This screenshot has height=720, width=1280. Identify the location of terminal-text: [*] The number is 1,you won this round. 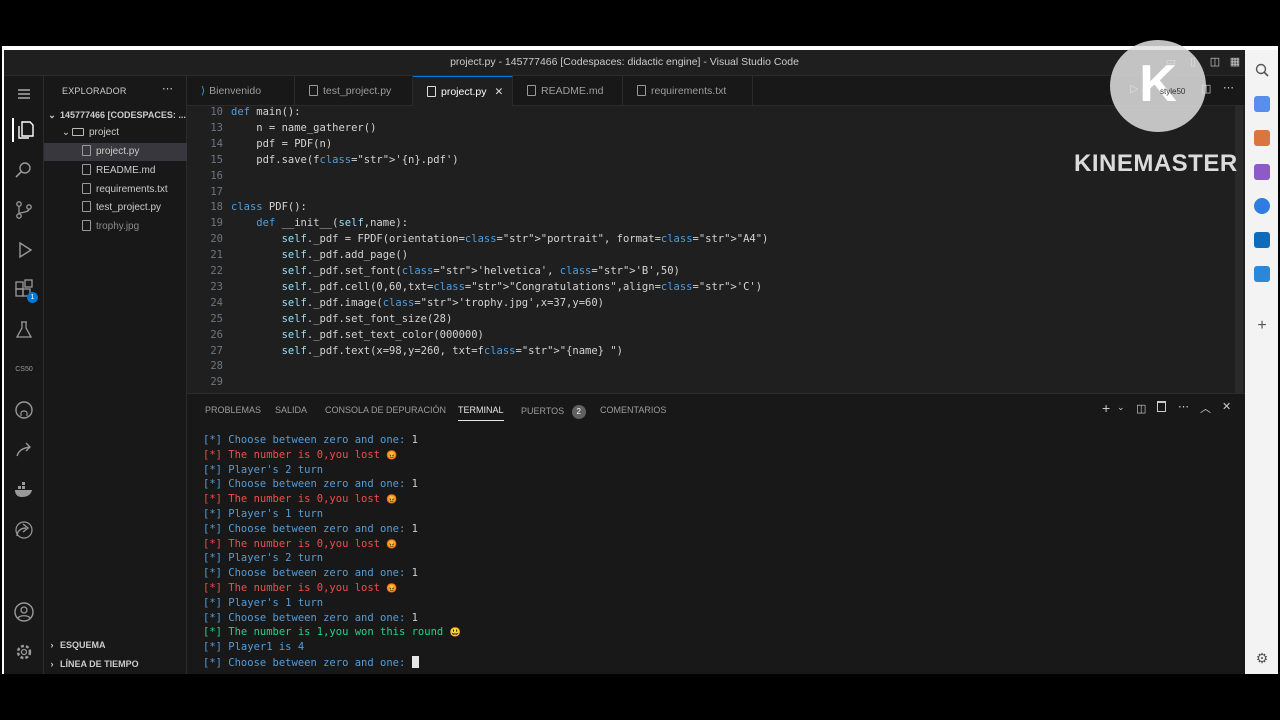
(326, 632).